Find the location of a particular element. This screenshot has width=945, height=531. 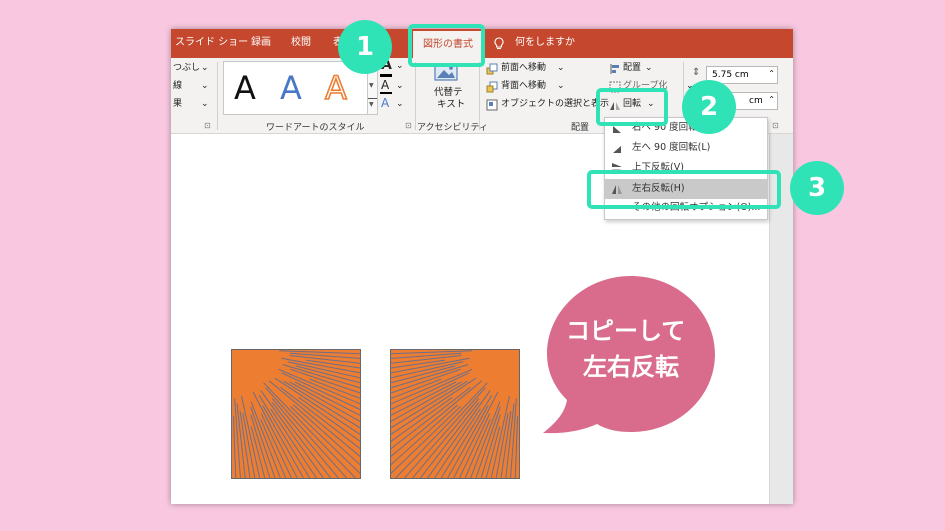

align-icon is located at coordinates (615, 71).